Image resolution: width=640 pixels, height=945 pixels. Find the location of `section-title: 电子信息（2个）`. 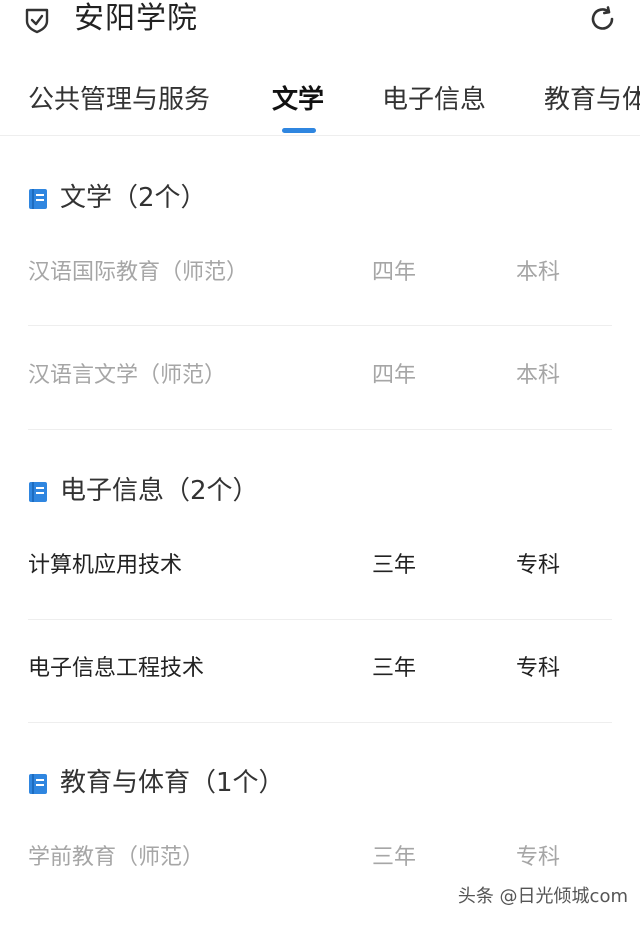

section-title: 电子信息（2个） is located at coordinates (159, 491).